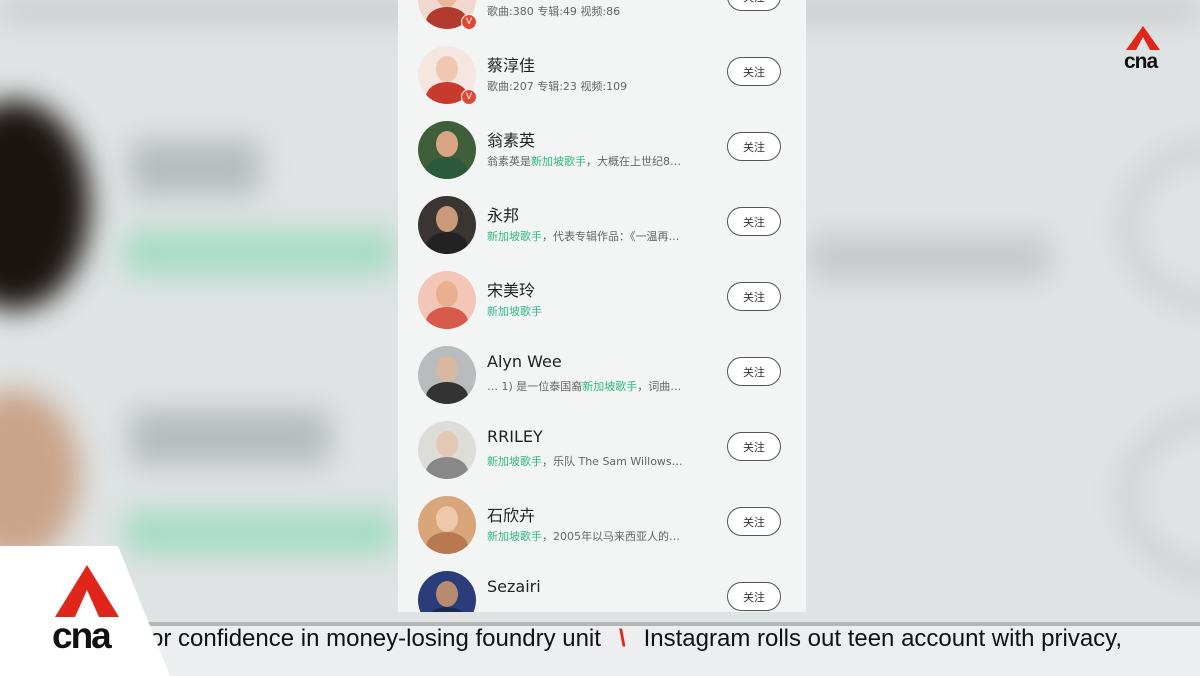  What do you see at coordinates (524, 361) in the screenshot?
I see `singer-name: Alyn Wee` at bounding box center [524, 361].